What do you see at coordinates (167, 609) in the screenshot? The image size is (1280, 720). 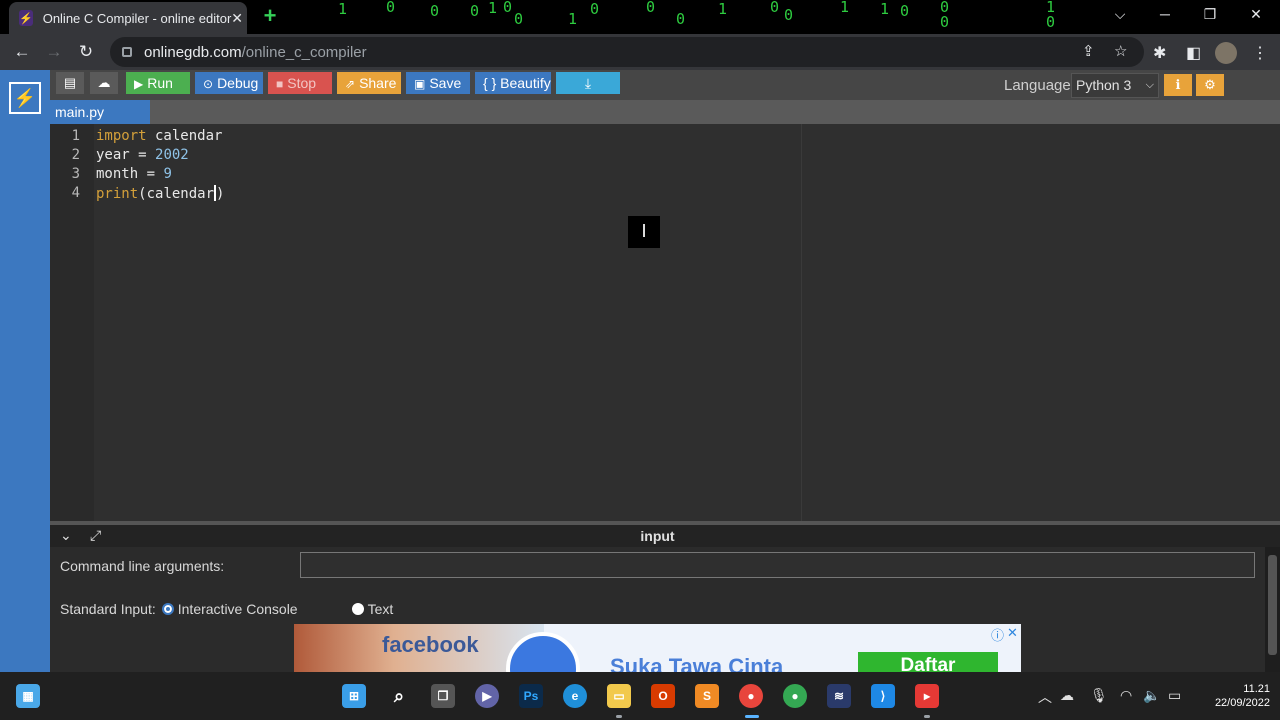 I see `interactive-console-radio` at bounding box center [167, 609].